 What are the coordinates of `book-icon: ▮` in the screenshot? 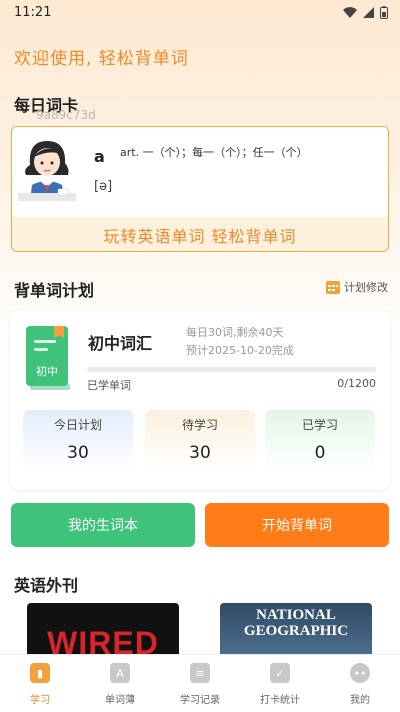 It's located at (40, 673).